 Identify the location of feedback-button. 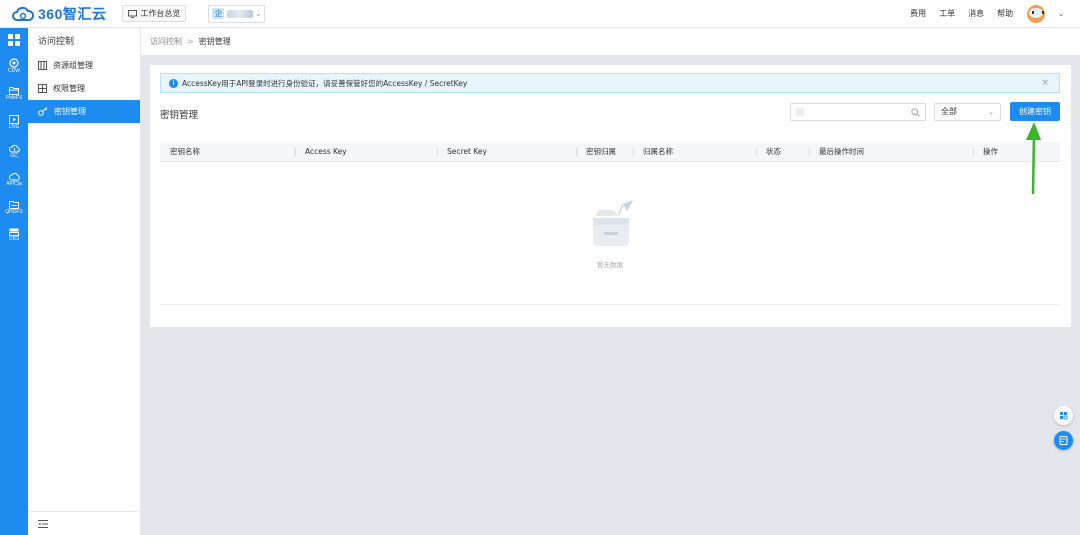
(1063, 440).